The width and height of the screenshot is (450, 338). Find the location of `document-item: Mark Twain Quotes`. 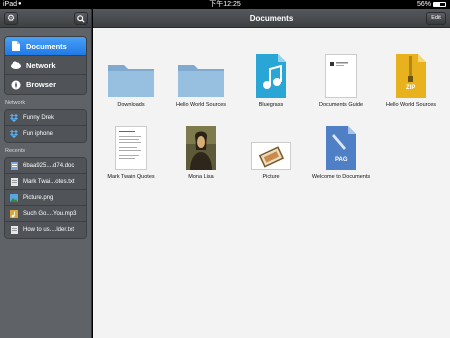

document-item: Mark Twain Quotes is located at coordinates (131, 149).